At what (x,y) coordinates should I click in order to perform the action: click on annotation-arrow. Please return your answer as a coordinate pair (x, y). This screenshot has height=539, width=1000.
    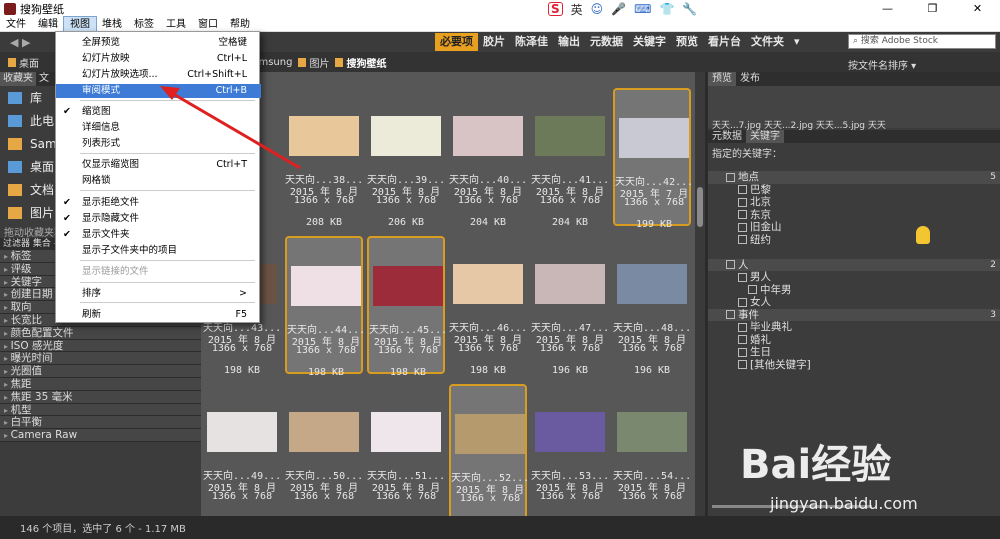
    Looking at the image, I should click on (230, 128).